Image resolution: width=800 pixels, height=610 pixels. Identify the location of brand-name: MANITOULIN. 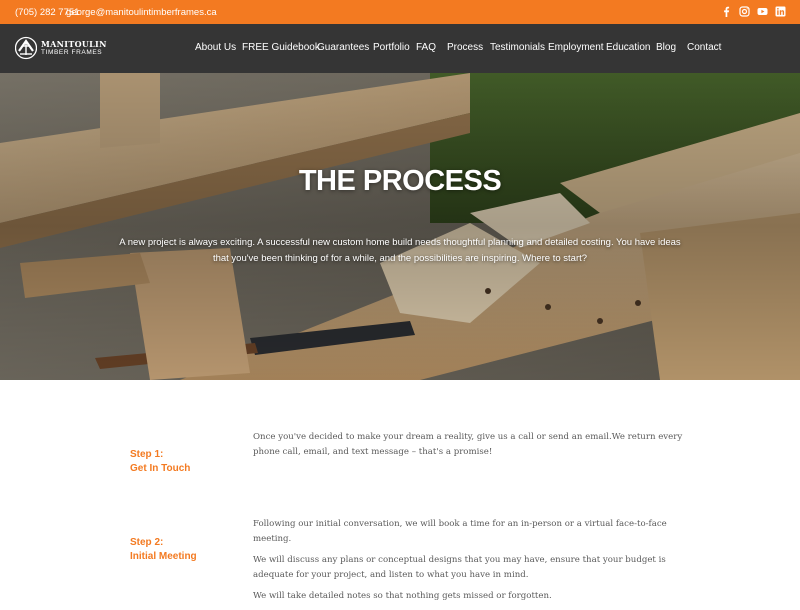
(74, 44).